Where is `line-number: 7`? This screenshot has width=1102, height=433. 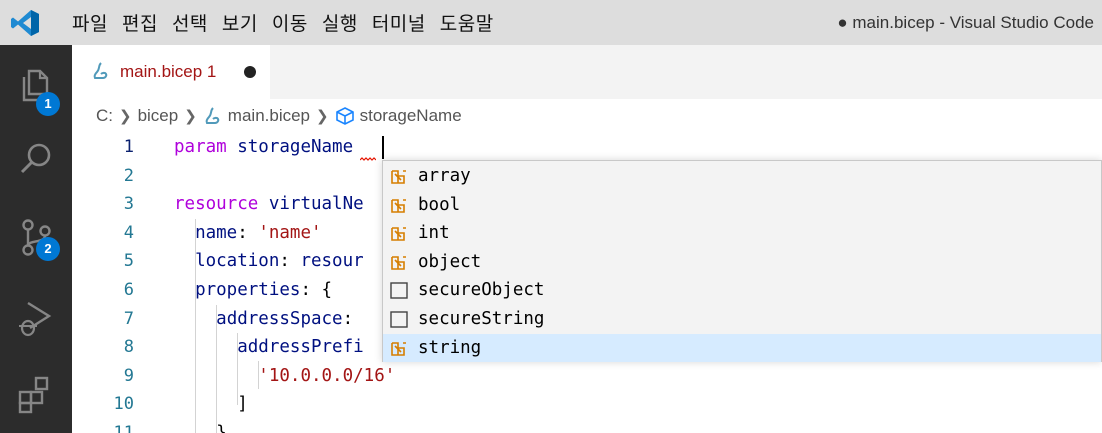 line-number: 7 is located at coordinates (128, 318).